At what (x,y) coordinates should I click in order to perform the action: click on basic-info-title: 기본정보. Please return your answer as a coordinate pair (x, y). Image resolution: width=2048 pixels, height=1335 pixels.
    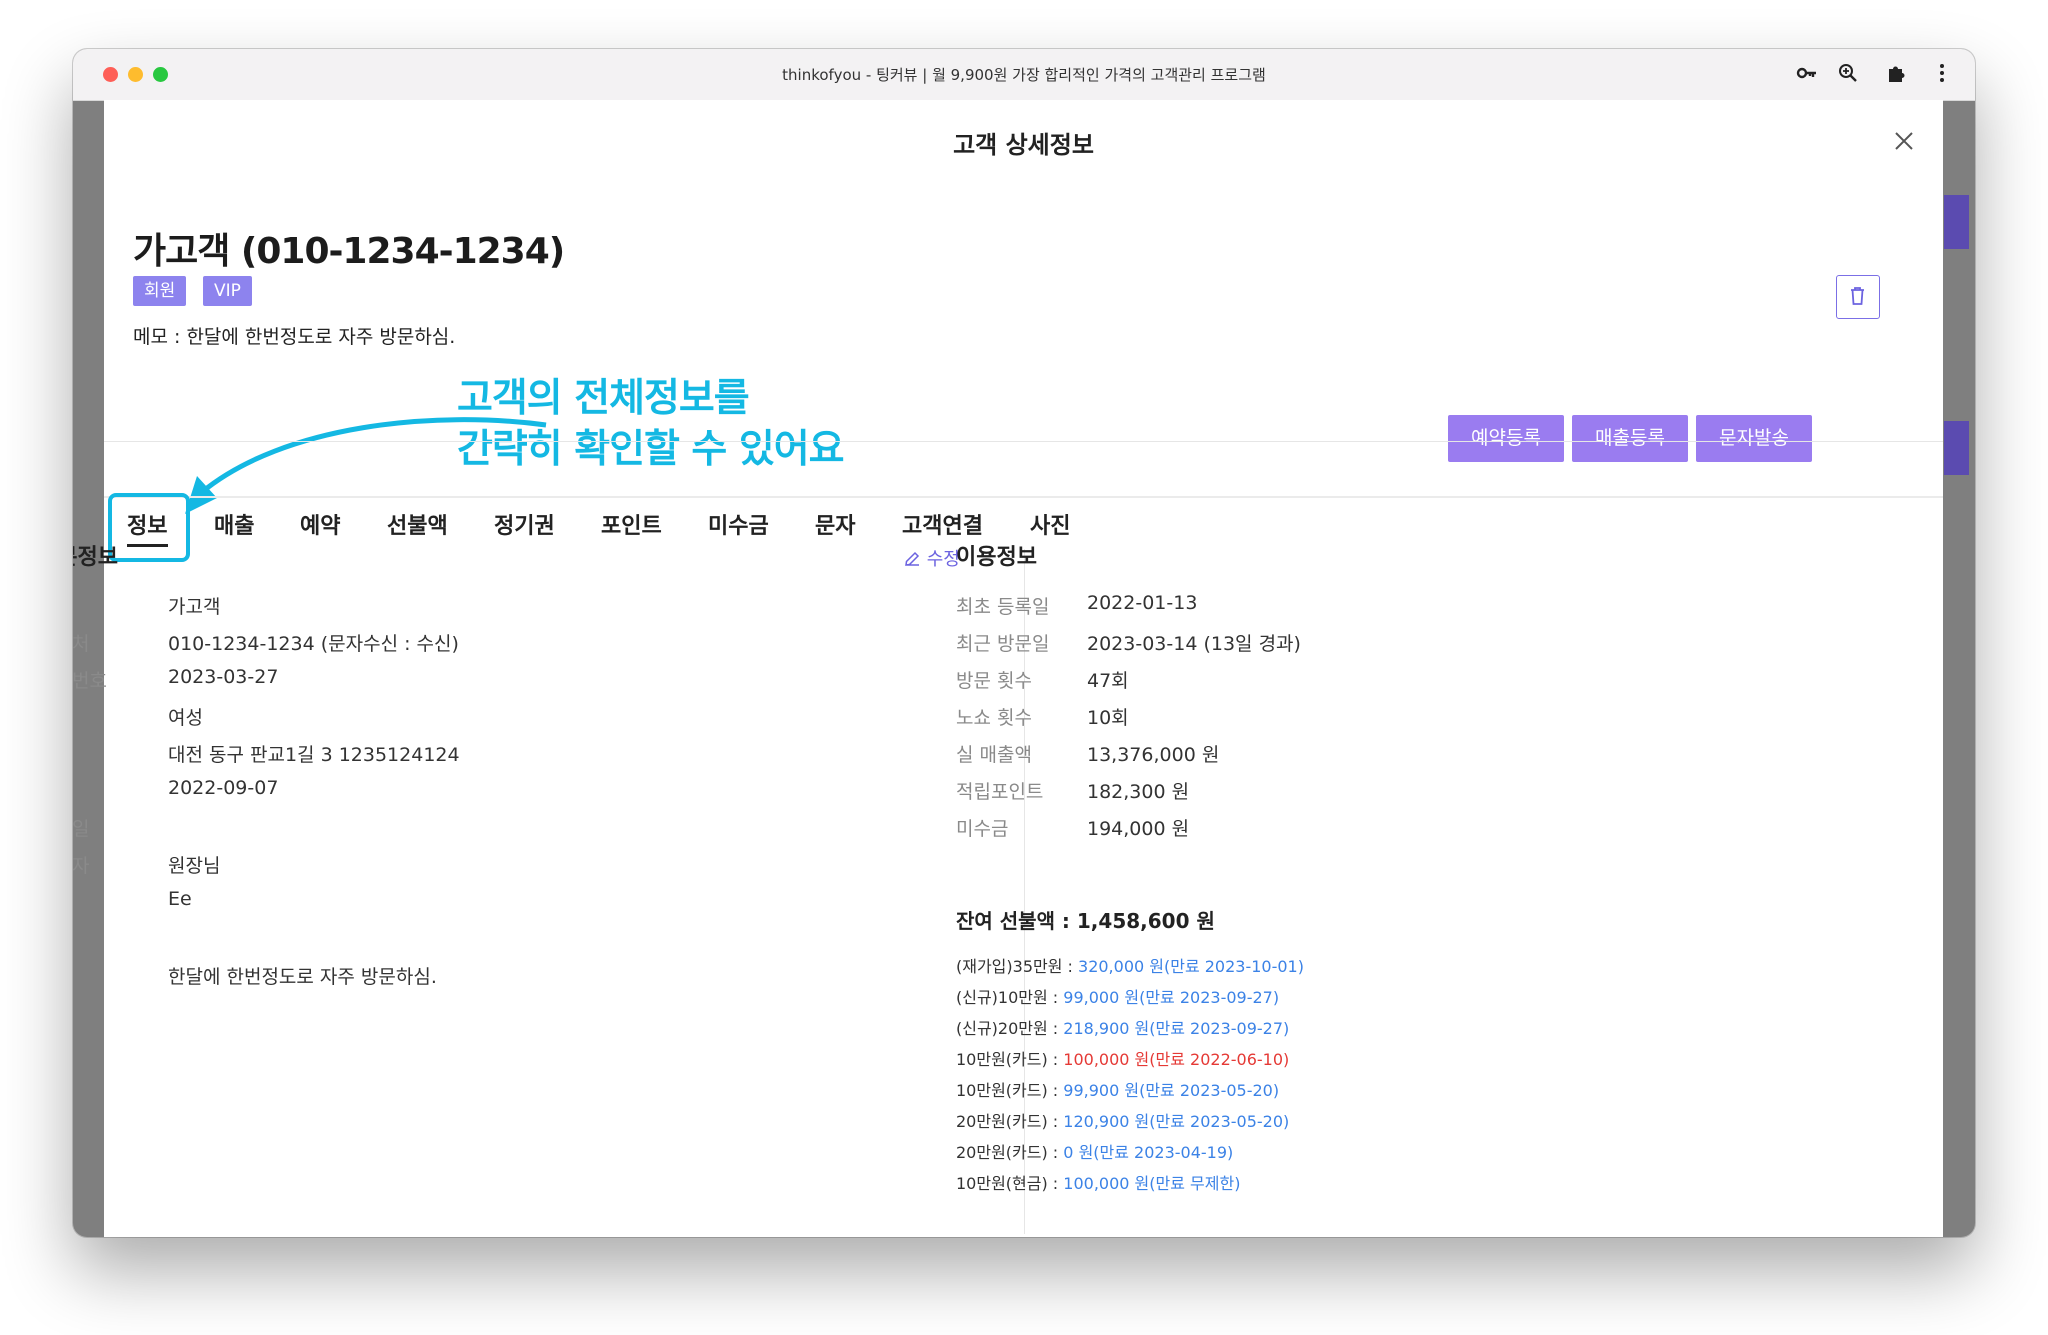
    Looking at the image, I should click on (95, 557).